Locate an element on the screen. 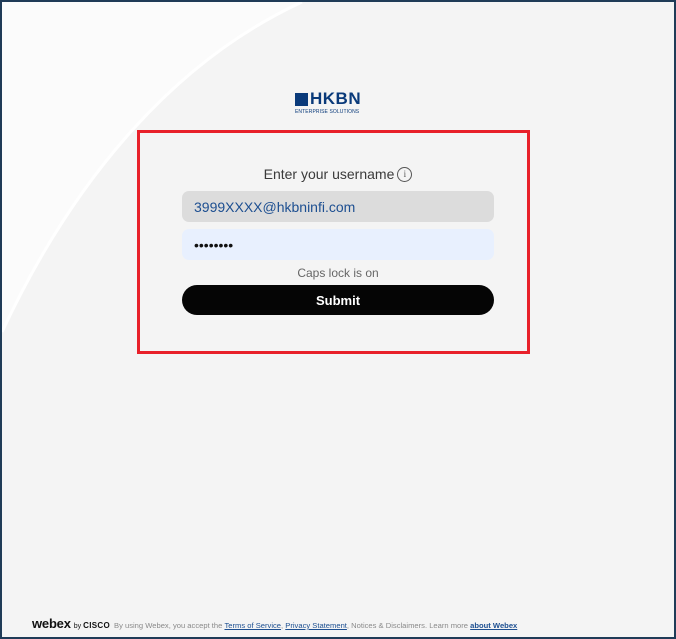  terms-of-service-link: Terms of Service is located at coordinates (252, 625).